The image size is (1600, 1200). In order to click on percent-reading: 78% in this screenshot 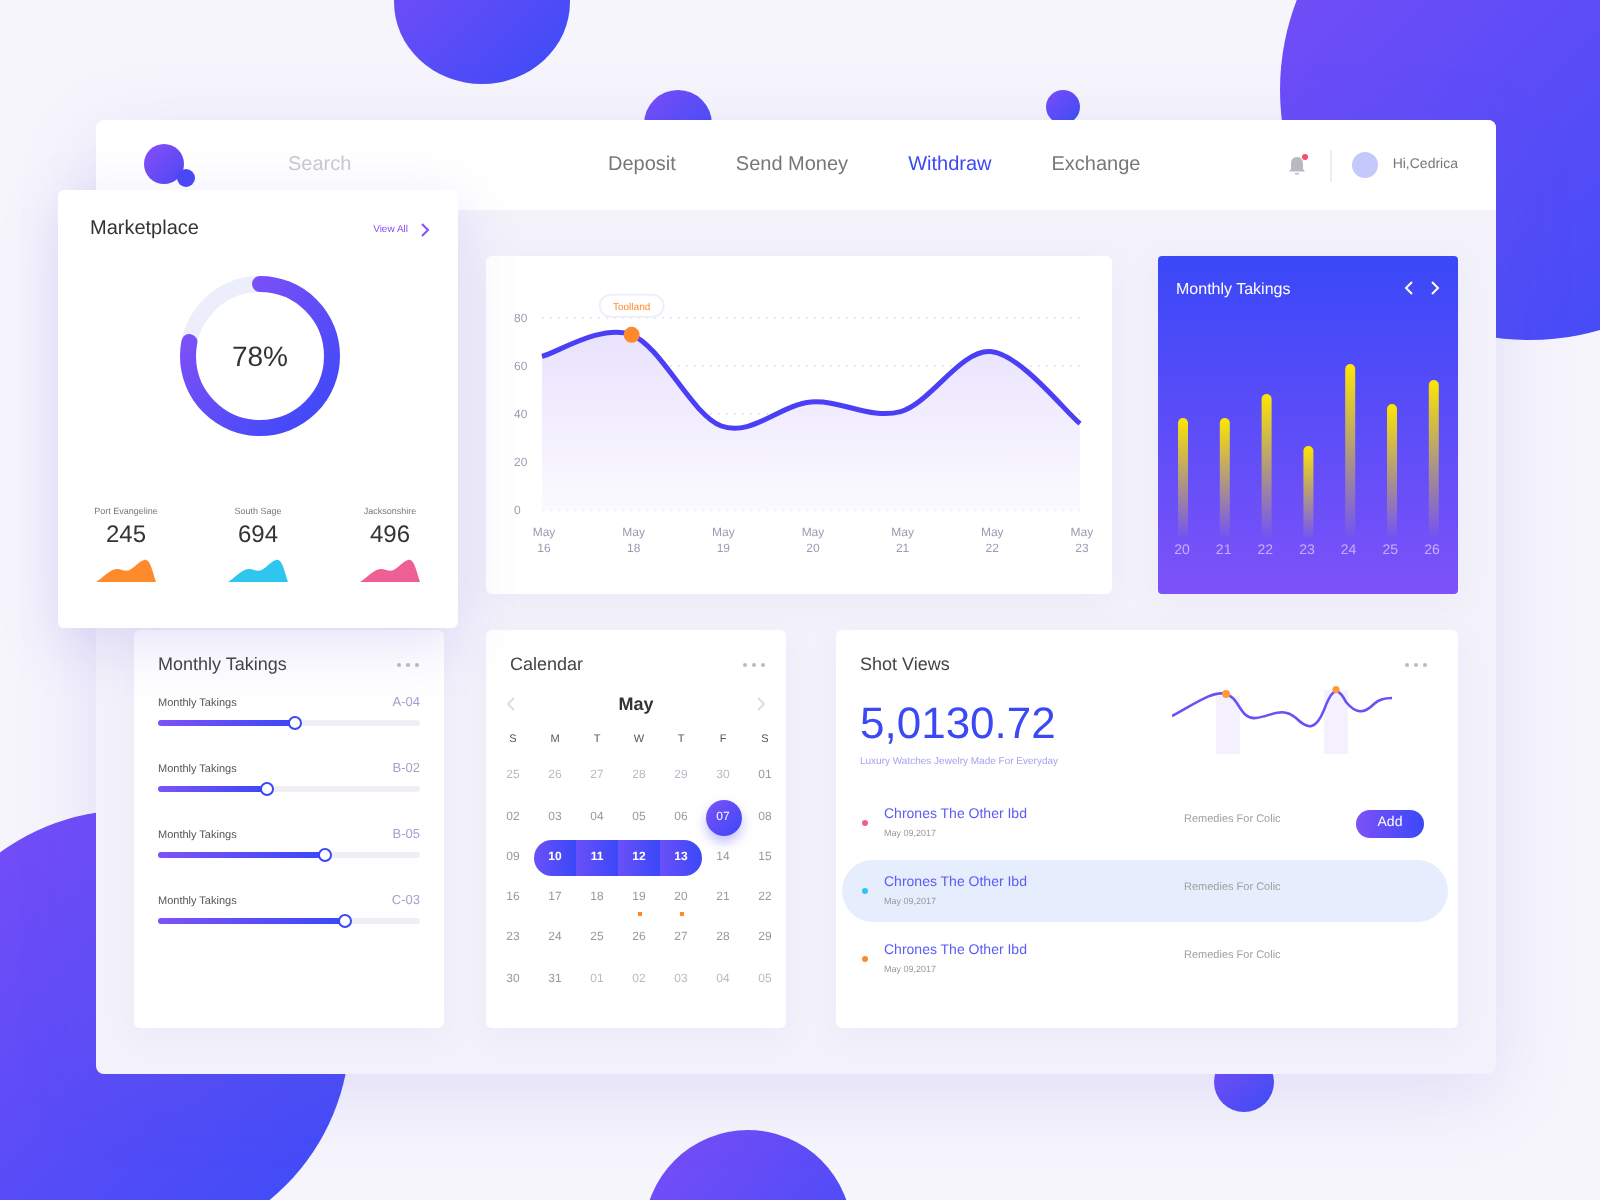, I will do `click(260, 356)`.